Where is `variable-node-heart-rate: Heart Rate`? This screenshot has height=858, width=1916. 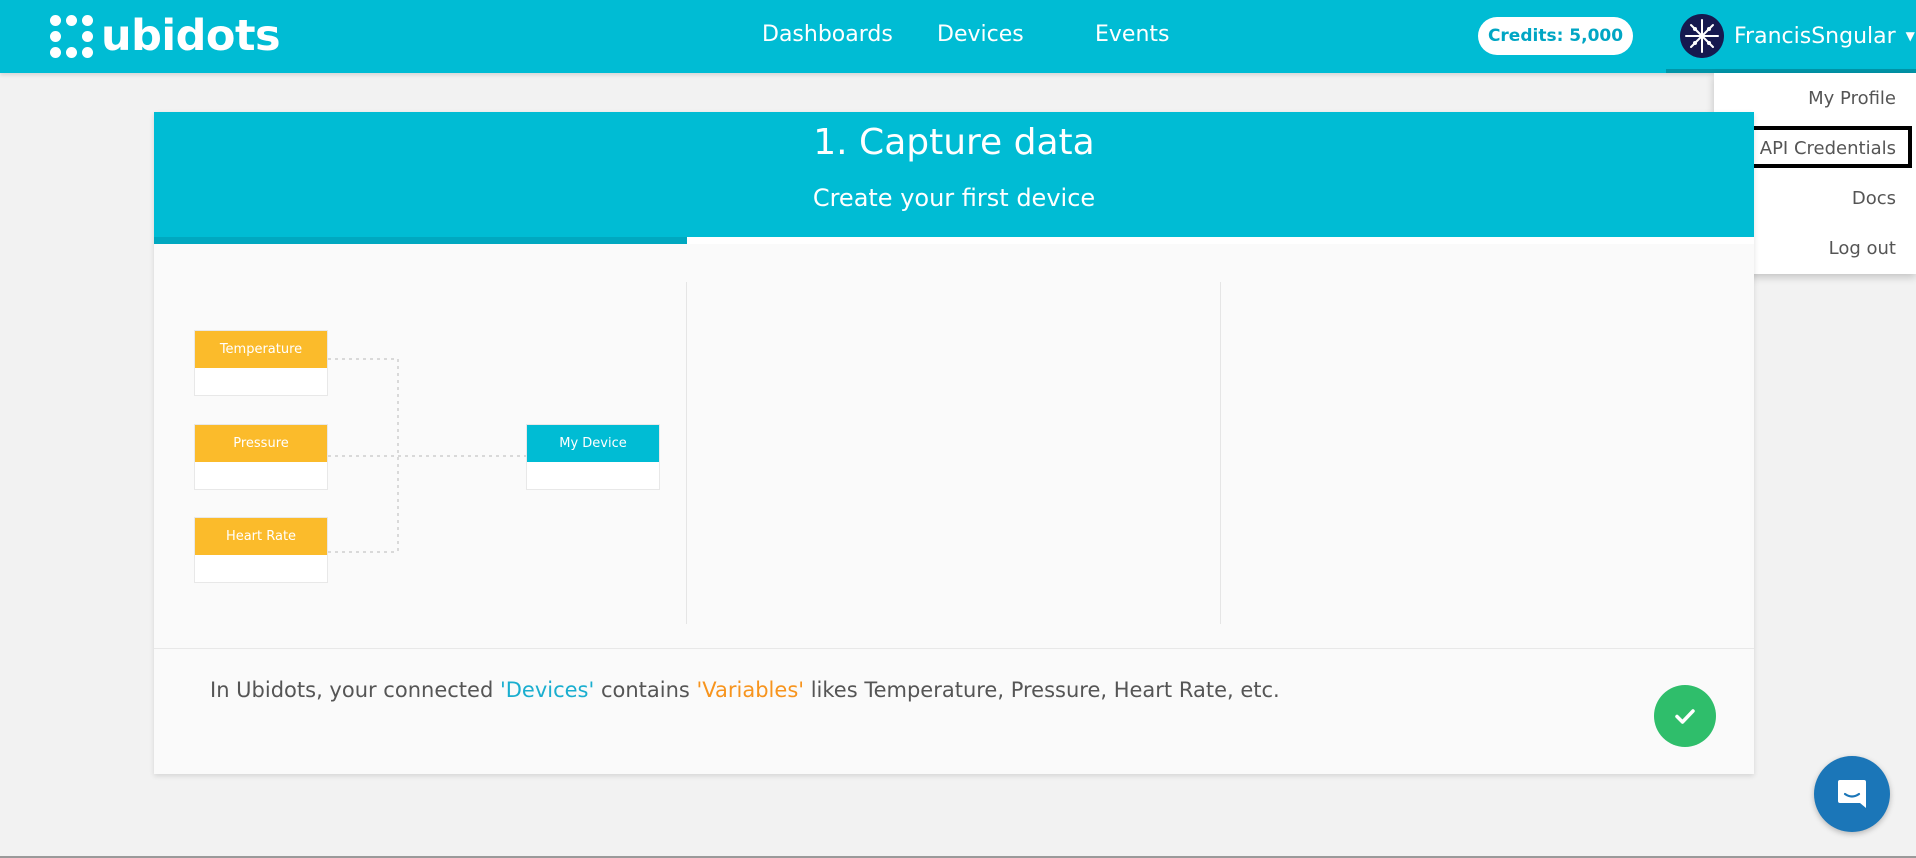
variable-node-heart-rate: Heart Rate is located at coordinates (261, 550).